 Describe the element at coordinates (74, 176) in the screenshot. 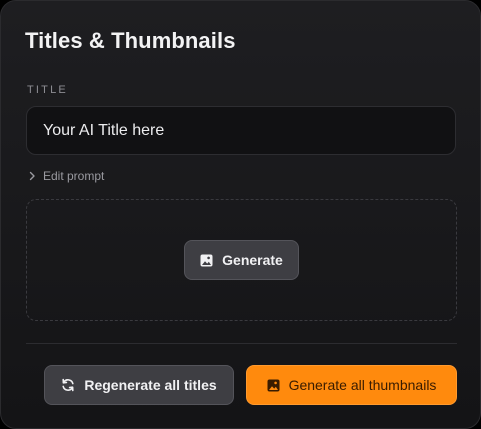

I see `edit-prompt-label: Edit prompt` at that location.